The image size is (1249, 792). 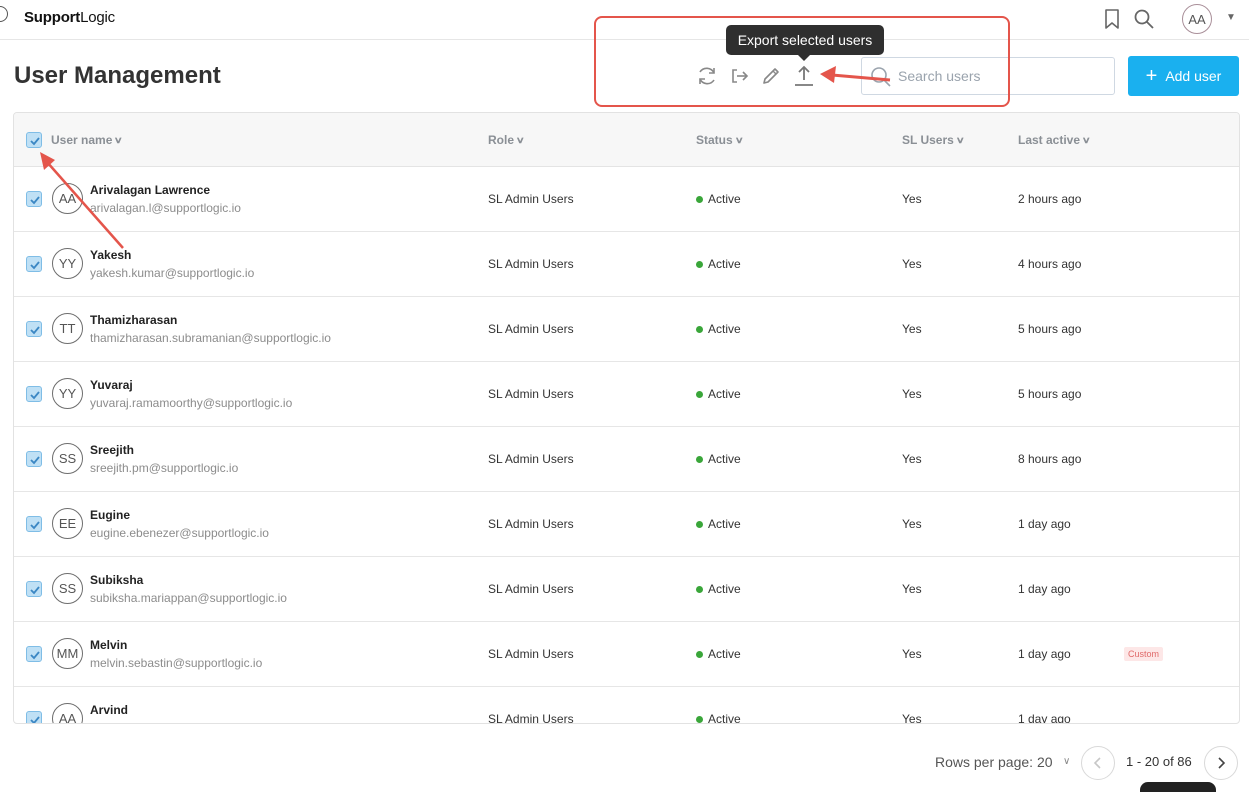 I want to click on user-name: Yuvaraj, so click(x=111, y=385).